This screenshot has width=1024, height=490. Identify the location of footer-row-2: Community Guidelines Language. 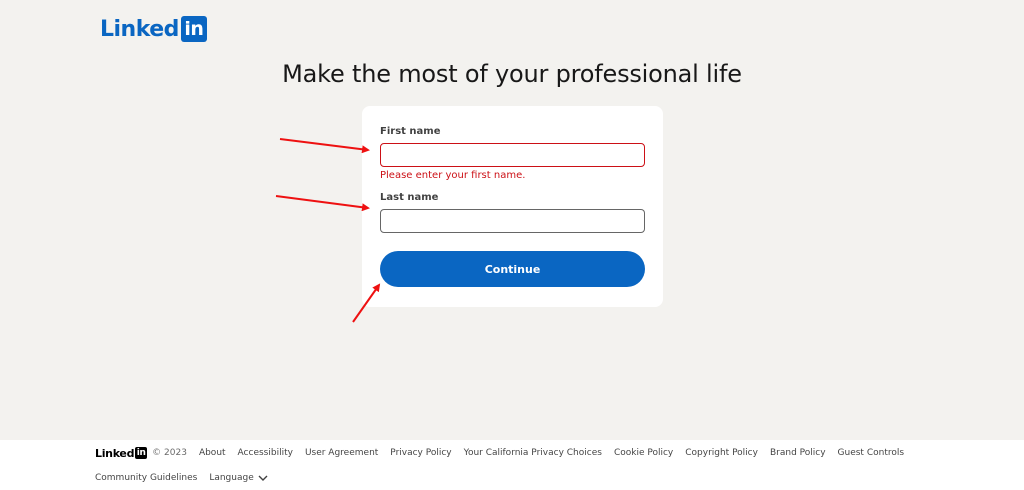
(559, 478).